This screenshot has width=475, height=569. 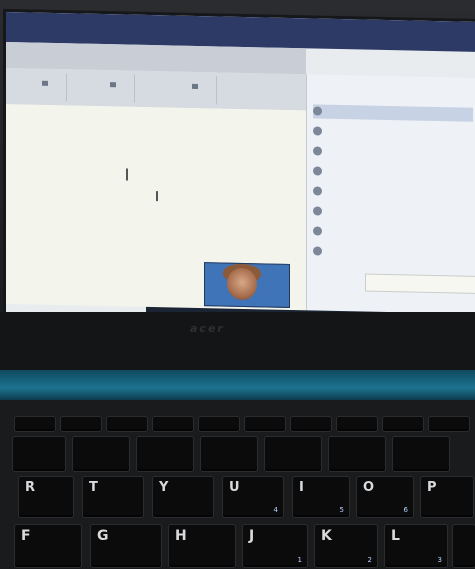 What do you see at coordinates (46, 497) in the screenshot?
I see `key-r: R` at bounding box center [46, 497].